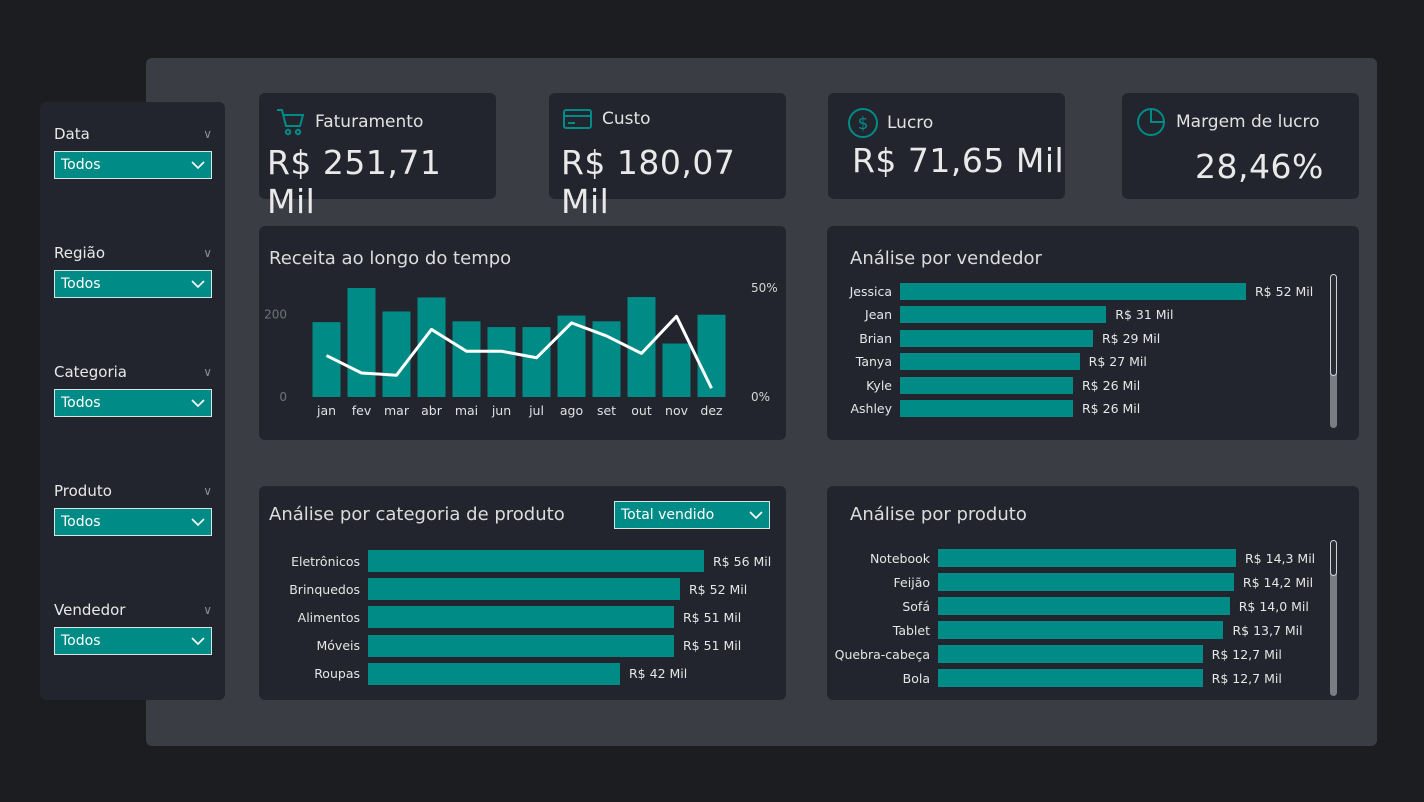  Describe the element at coordinates (648, 182) in the screenshot. I see `kpi-value: R$ 180,07 Mil` at that location.